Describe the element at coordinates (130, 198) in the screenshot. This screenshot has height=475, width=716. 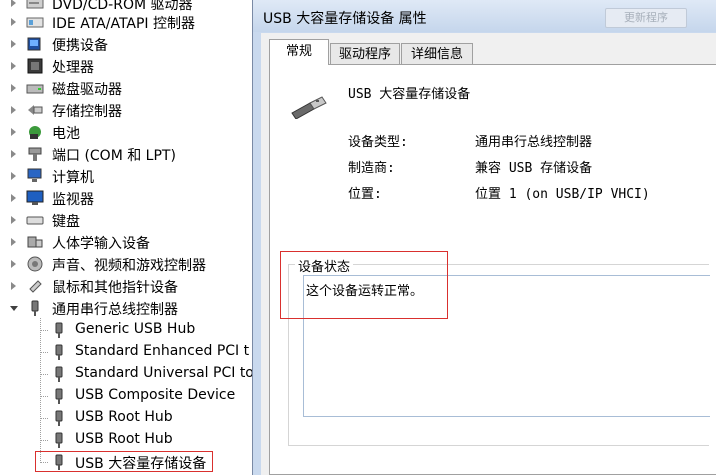
I see `tree-item-monitor: 监视器` at that location.